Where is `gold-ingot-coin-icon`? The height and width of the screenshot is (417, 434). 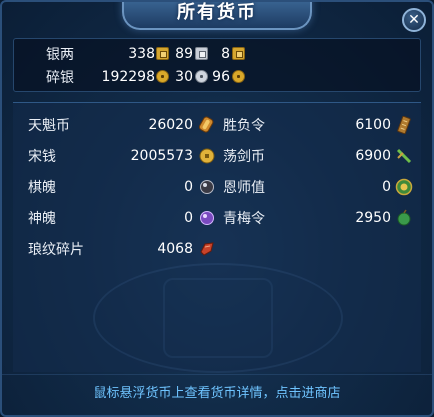
gold-ingot-coin-icon is located at coordinates (162, 53).